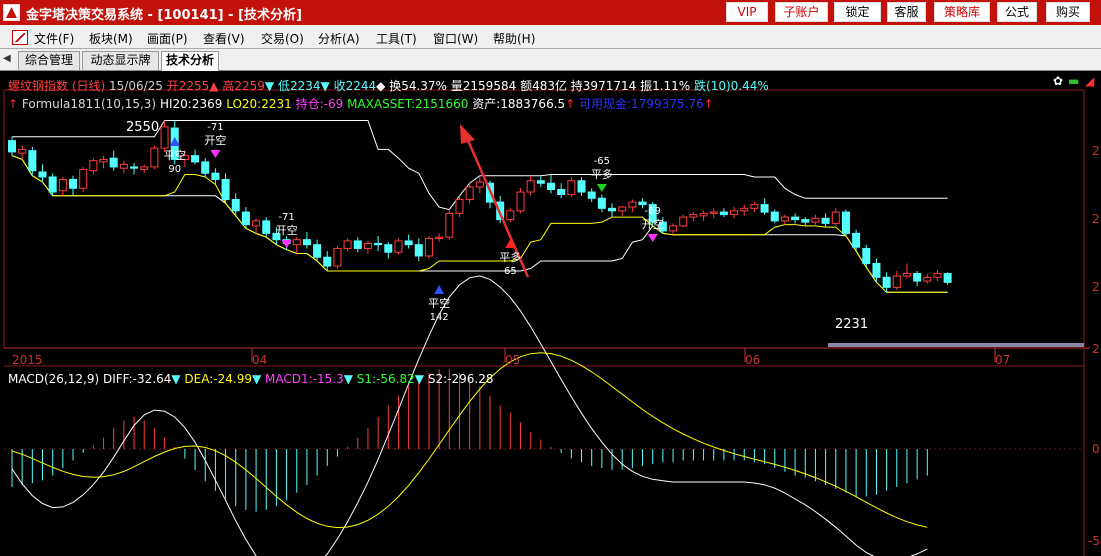  I want to click on s1-value: S1:-56.82, so click(385, 379).